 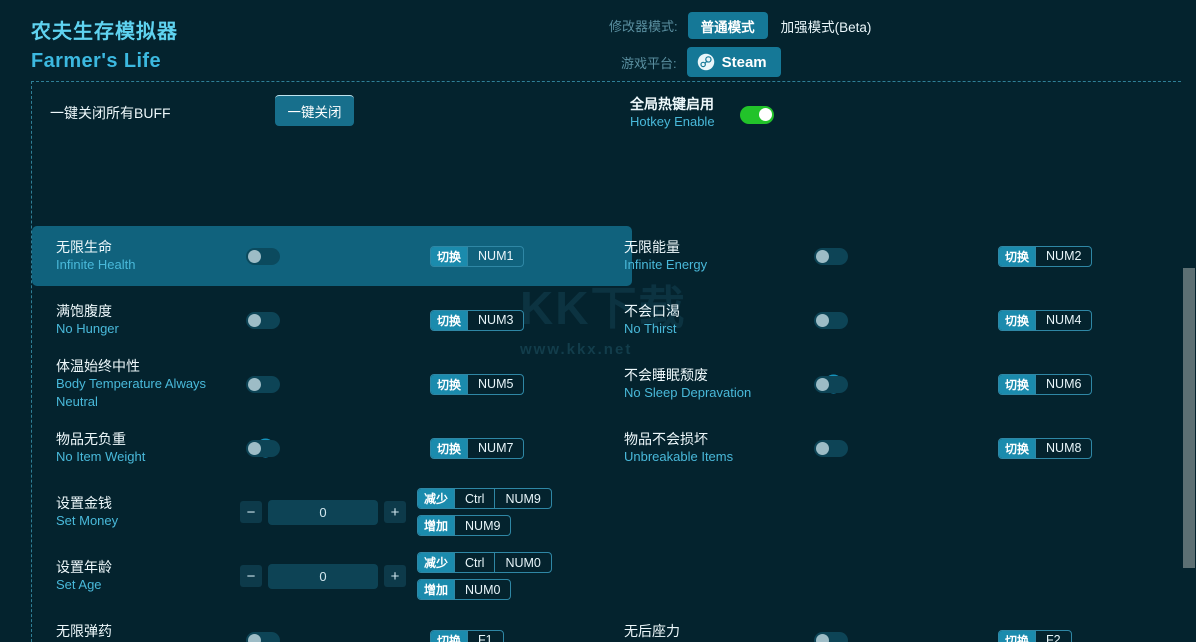 What do you see at coordinates (700, 632) in the screenshot?
I see `option-labels: 无后座力No Recoil` at bounding box center [700, 632].